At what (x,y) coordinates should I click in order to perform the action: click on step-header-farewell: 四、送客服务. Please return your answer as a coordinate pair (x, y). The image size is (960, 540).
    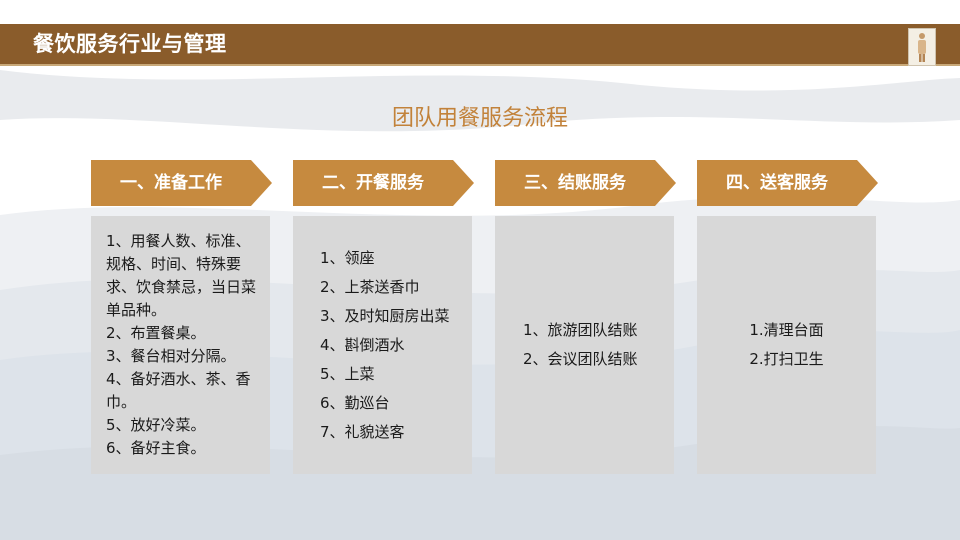
    Looking at the image, I should click on (787, 183).